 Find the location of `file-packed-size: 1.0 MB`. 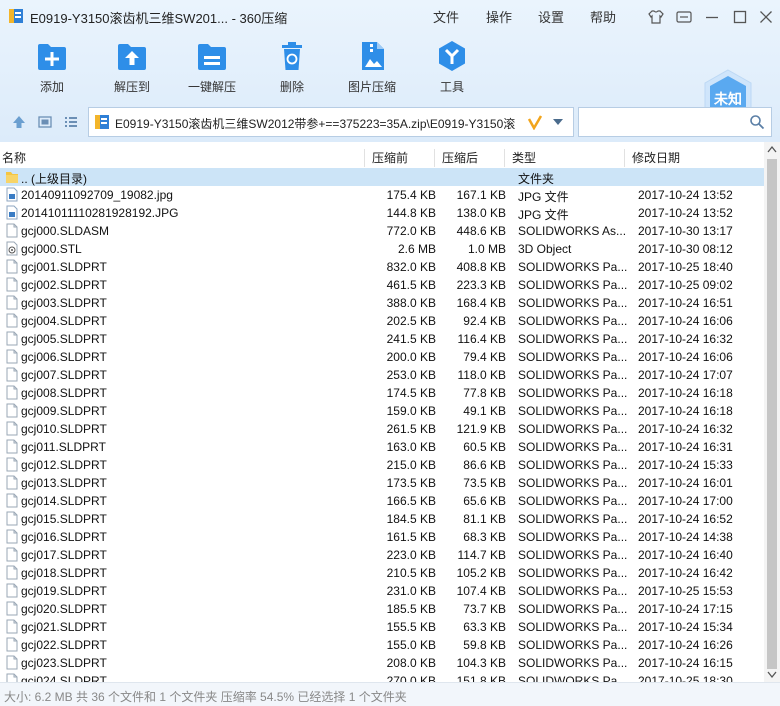

file-packed-size: 1.0 MB is located at coordinates (486, 249).